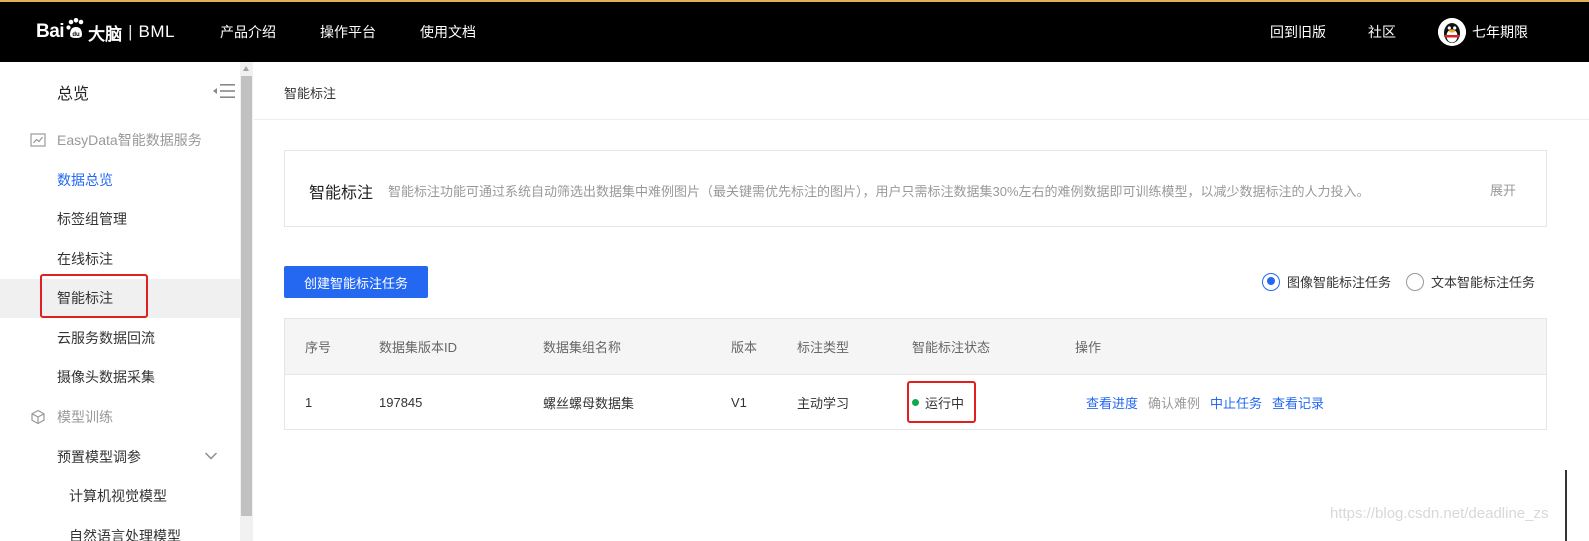 This screenshot has height=541, width=1589. What do you see at coordinates (120, 91) in the screenshot?
I see `sidebar-header: 总览` at bounding box center [120, 91].